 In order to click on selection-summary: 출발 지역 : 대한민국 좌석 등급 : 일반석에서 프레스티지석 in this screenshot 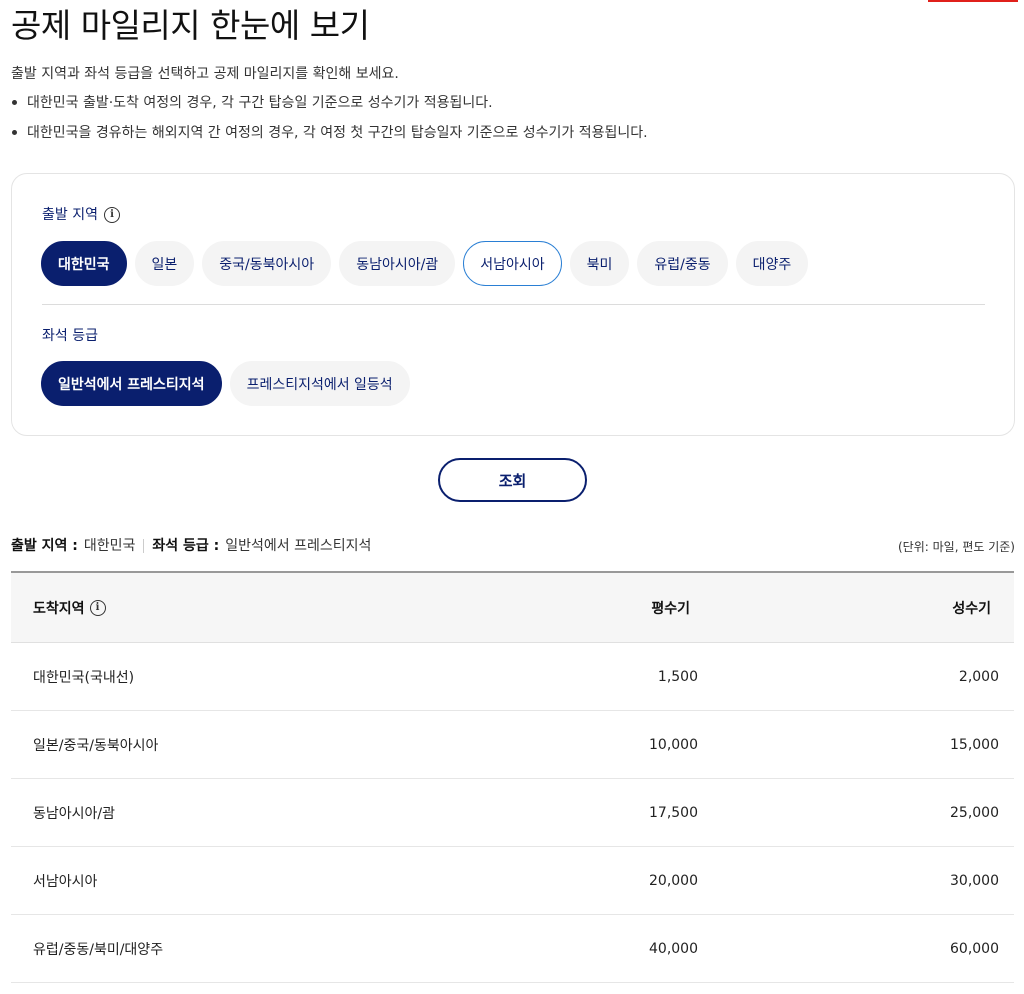, I will do `click(191, 546)`.